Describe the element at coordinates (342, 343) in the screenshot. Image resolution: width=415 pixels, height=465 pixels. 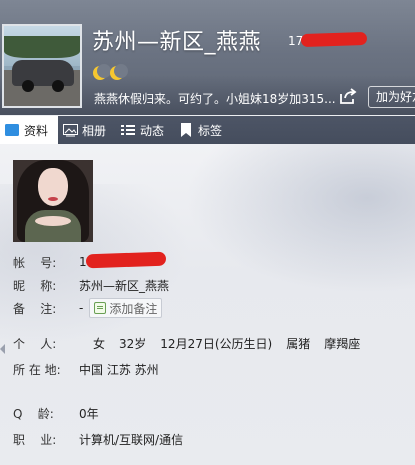
I see `constellation-value: 摩羯座` at that location.